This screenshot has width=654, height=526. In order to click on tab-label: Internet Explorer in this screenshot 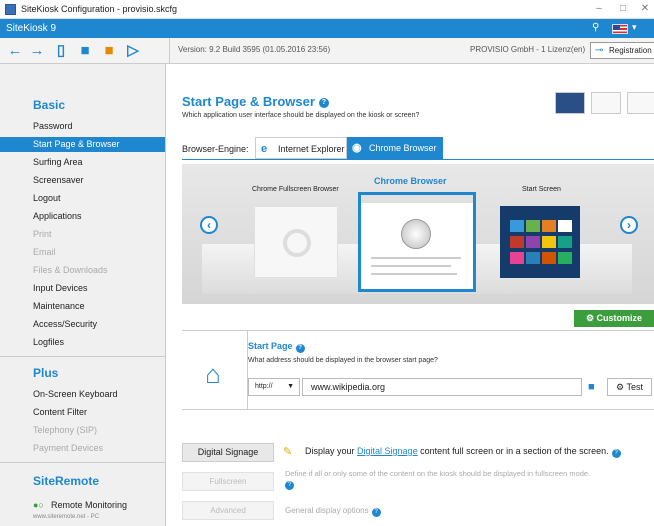, I will do `click(311, 149)`.